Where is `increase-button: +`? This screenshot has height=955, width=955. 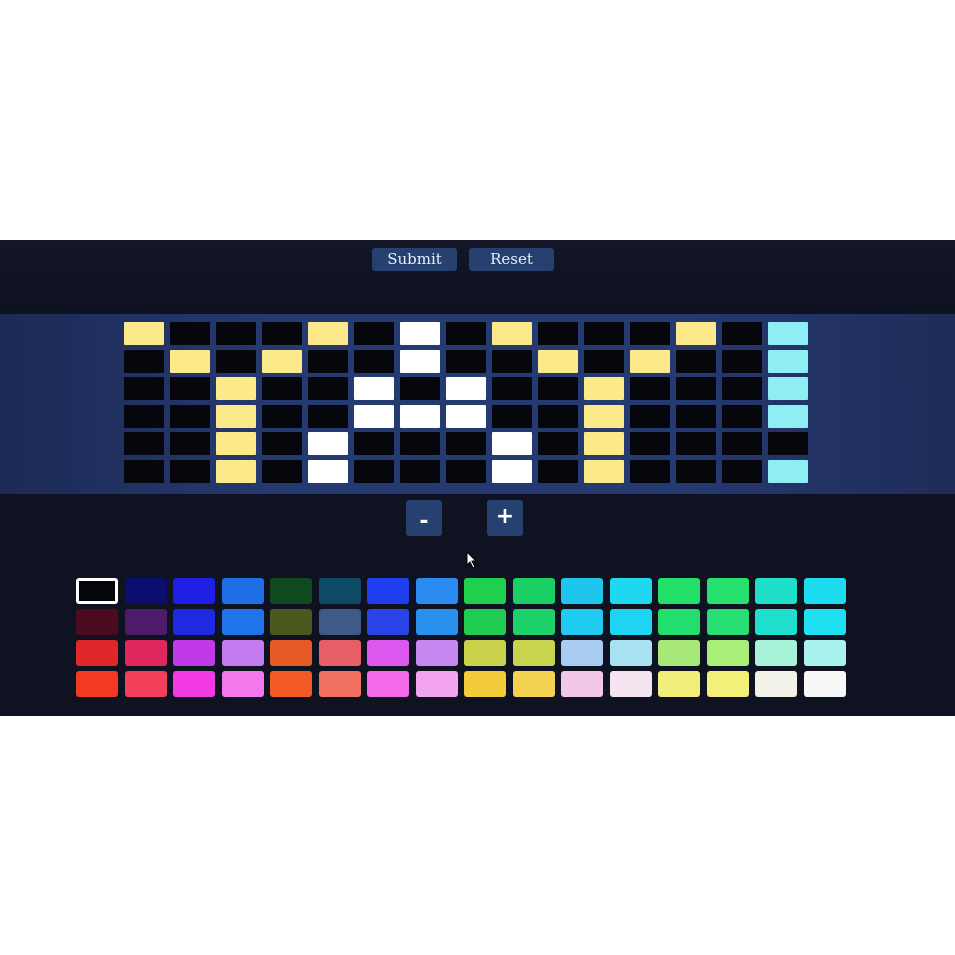 increase-button: + is located at coordinates (505, 518).